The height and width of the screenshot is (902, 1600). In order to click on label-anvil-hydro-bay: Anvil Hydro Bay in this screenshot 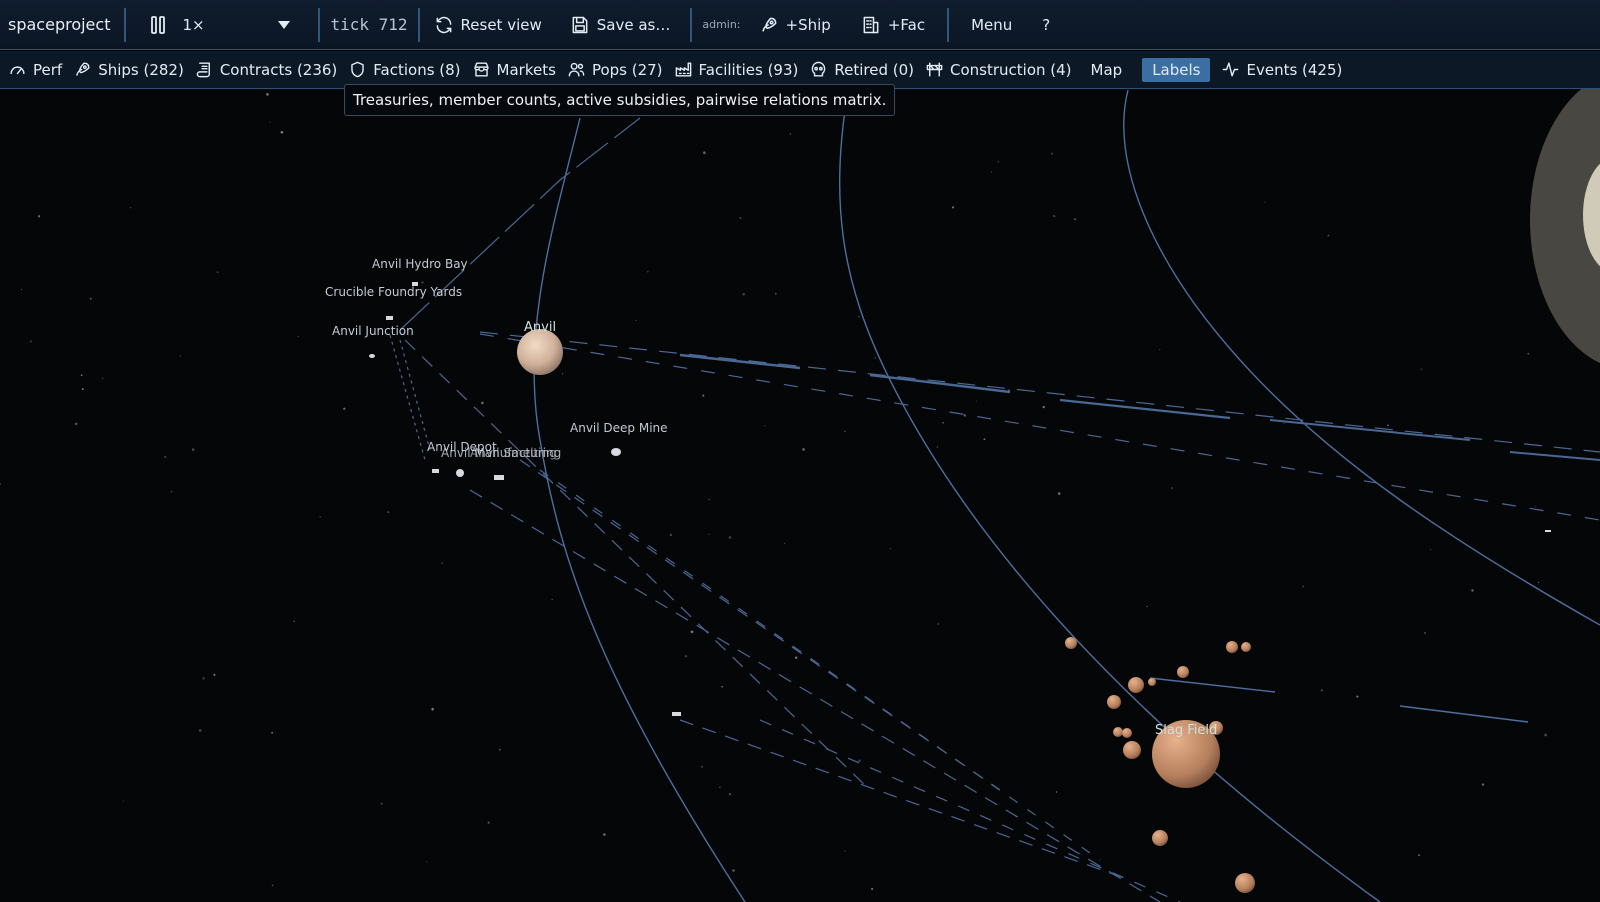, I will do `click(420, 264)`.